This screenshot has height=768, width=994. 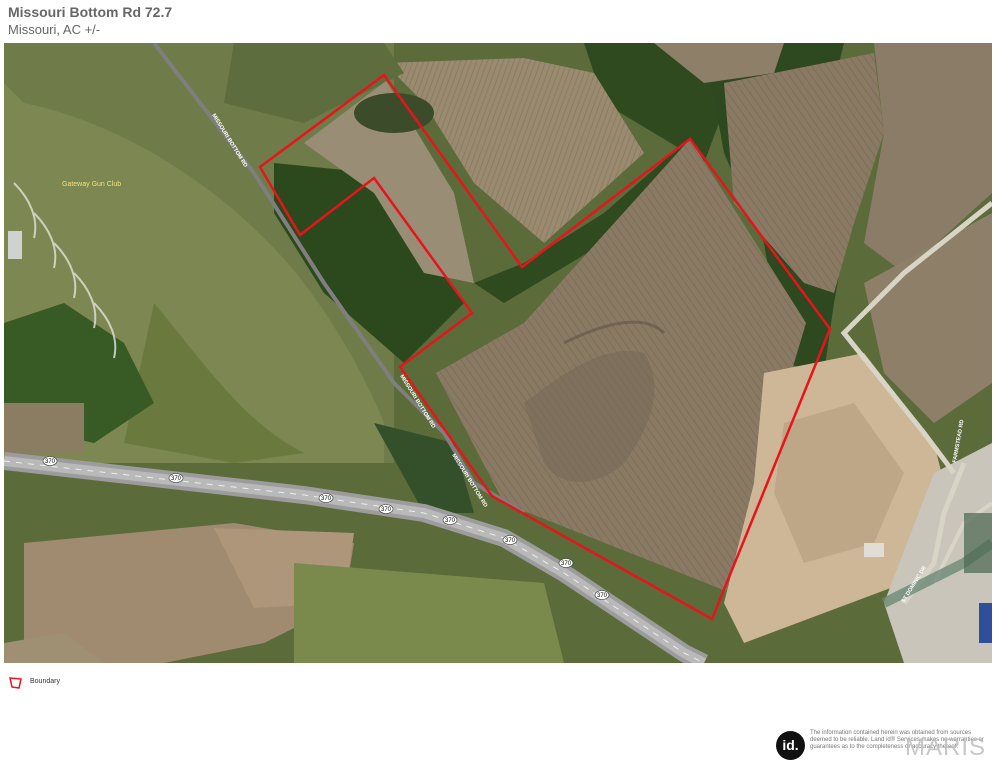 I want to click on page-subtitle: Missouri, AC +/-, so click(x=54, y=29).